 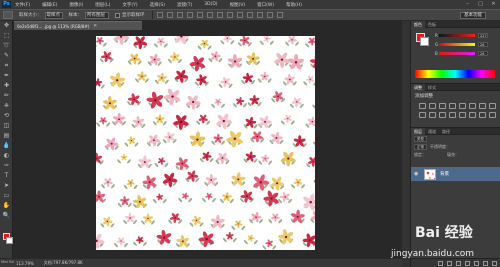 What do you see at coordinates (442, 106) in the screenshot?
I see `curves-icon` at bounding box center [442, 106].